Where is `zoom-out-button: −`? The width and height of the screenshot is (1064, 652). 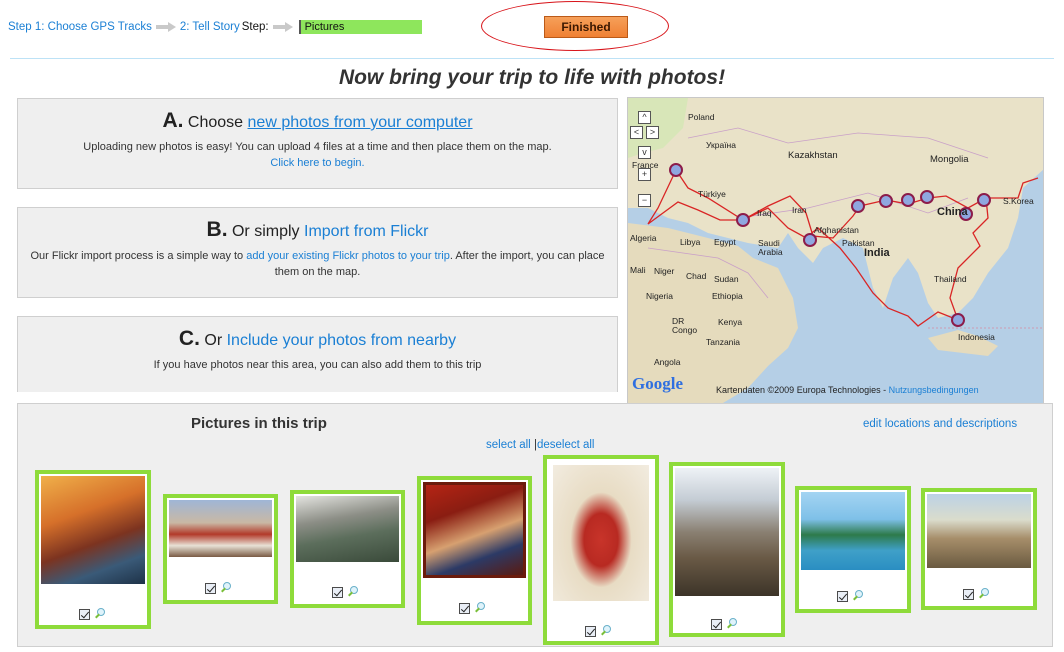
zoom-out-button: − is located at coordinates (644, 200).